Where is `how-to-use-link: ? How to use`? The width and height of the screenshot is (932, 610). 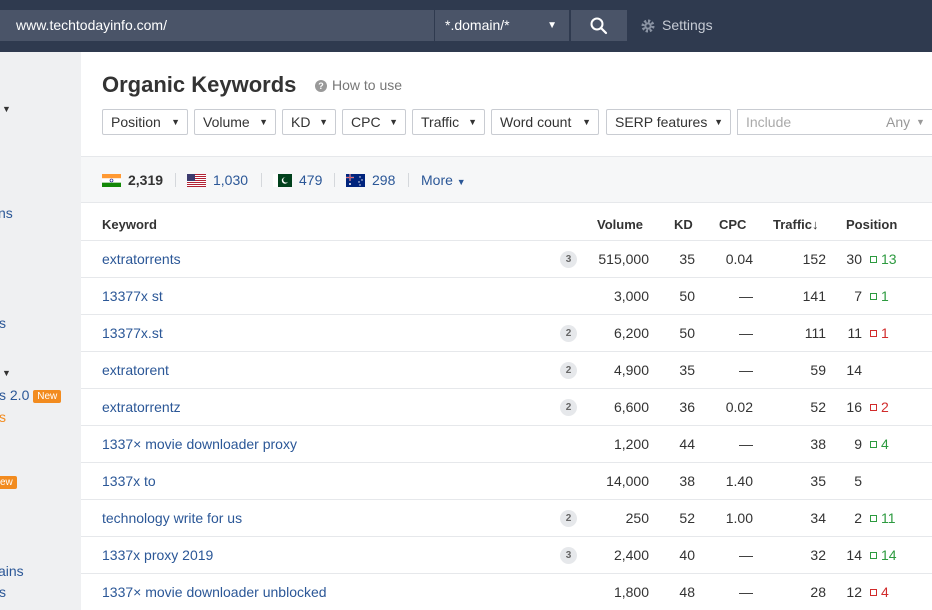 how-to-use-link: ? How to use is located at coordinates (358, 85).